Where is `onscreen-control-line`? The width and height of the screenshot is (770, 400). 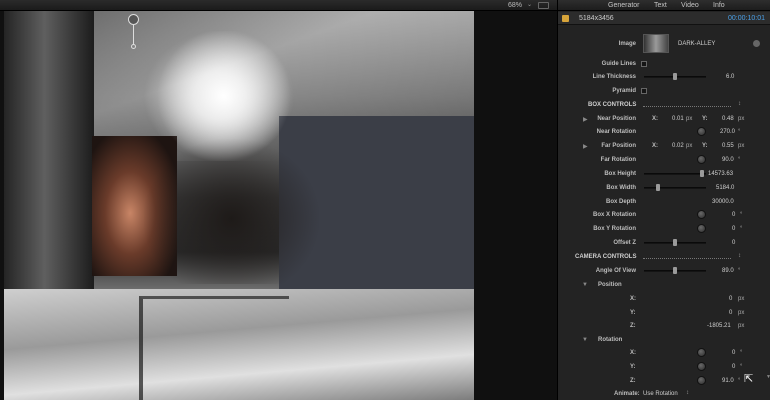 onscreen-control-line is located at coordinates (133, 35).